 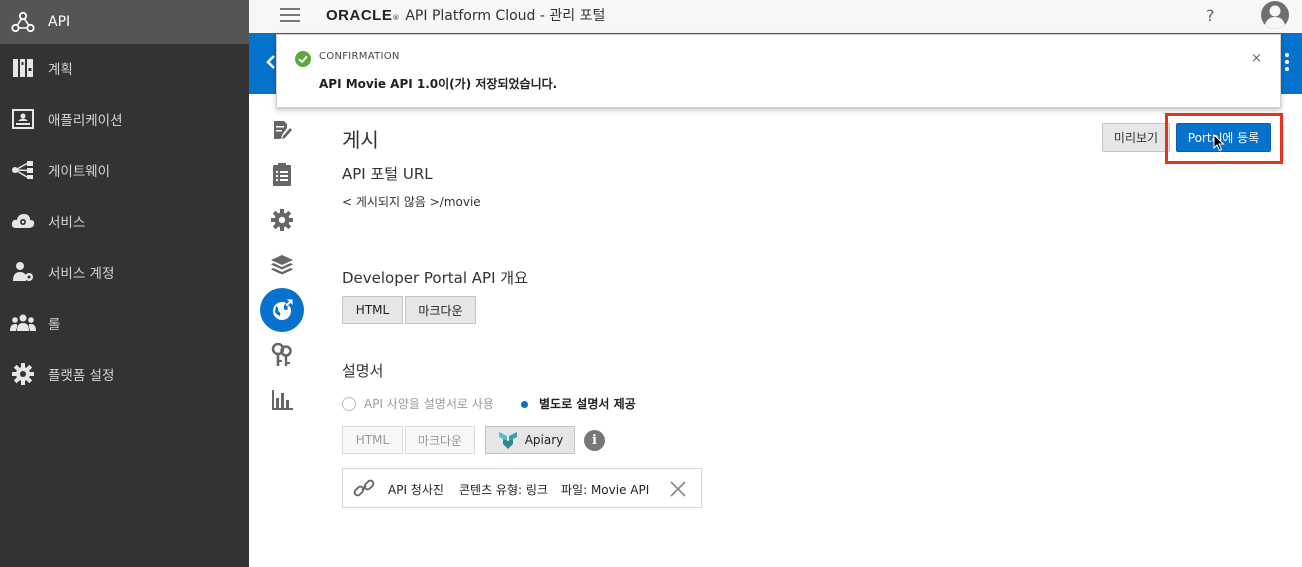 I want to click on radio-separate-docs: 별도로 설명서 제공, so click(x=576, y=403).